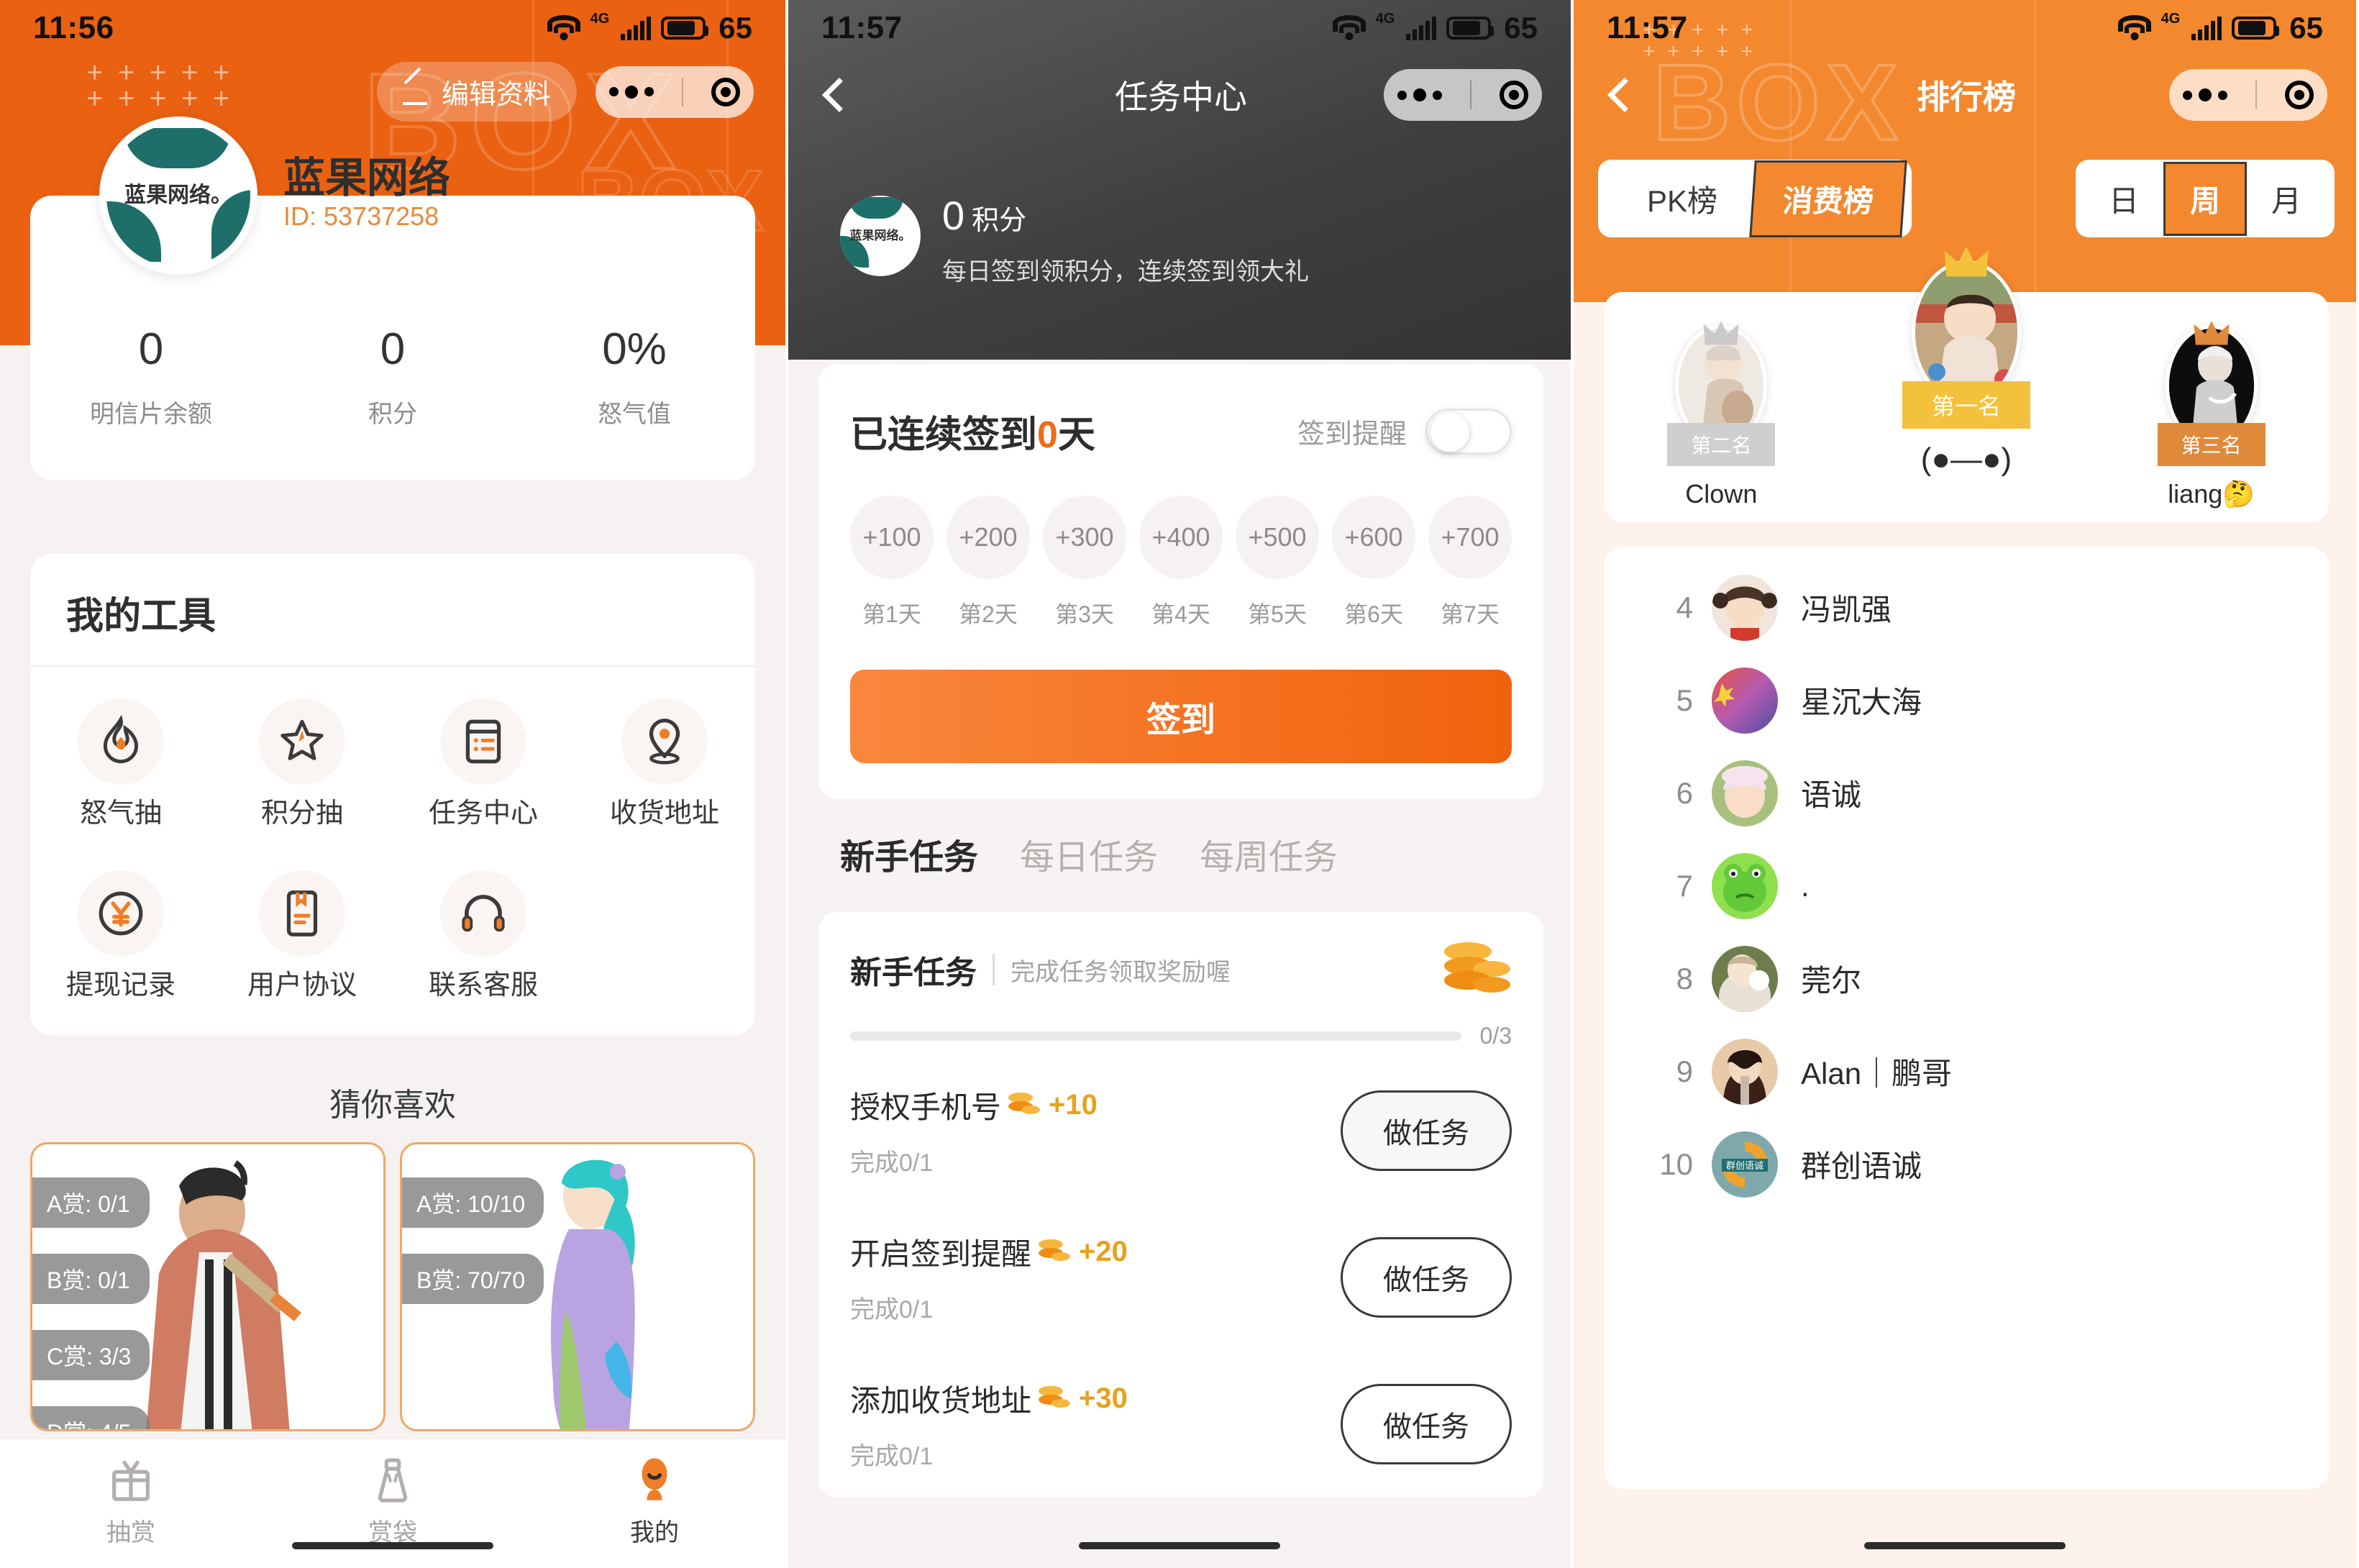  Describe the element at coordinates (476, 92) in the screenshot. I see `edit-profile-button: 编辑资料` at that location.